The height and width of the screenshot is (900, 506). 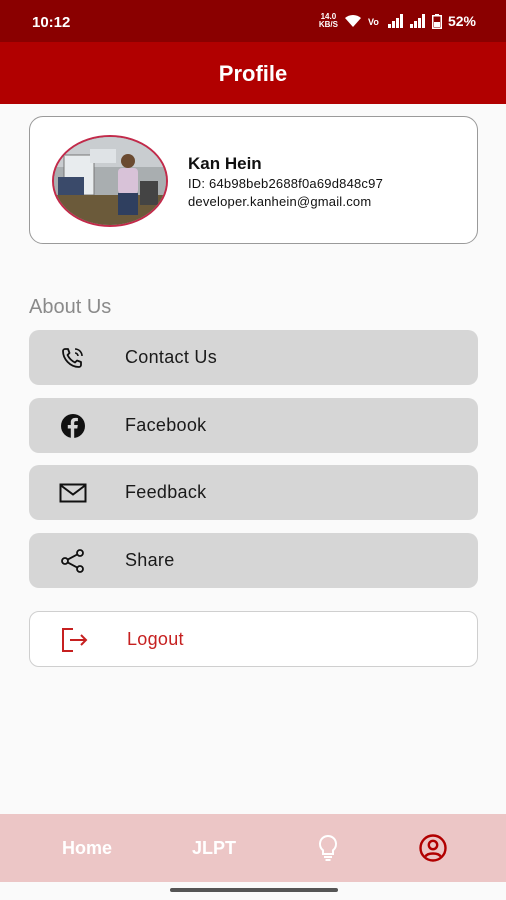 I want to click on volte-icon: Vo, so click(x=373, y=22).